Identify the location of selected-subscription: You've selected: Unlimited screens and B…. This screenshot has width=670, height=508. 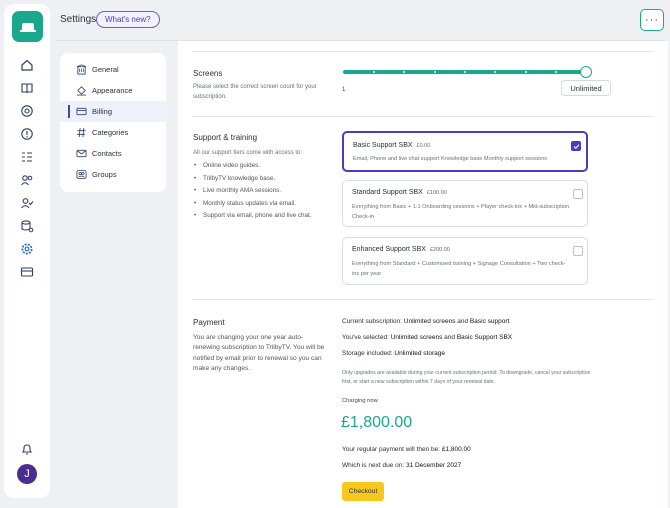
(427, 337).